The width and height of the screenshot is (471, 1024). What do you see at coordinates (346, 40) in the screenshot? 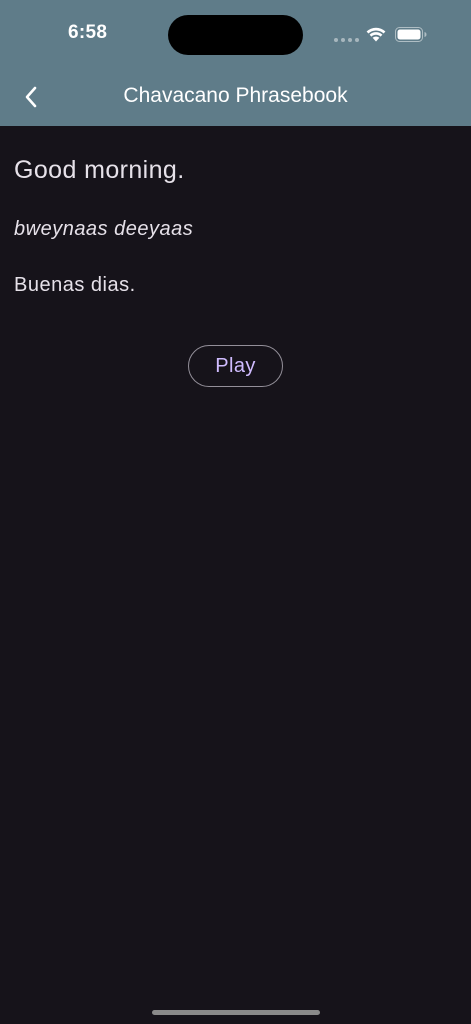
I see `signal-dots-icon` at bounding box center [346, 40].